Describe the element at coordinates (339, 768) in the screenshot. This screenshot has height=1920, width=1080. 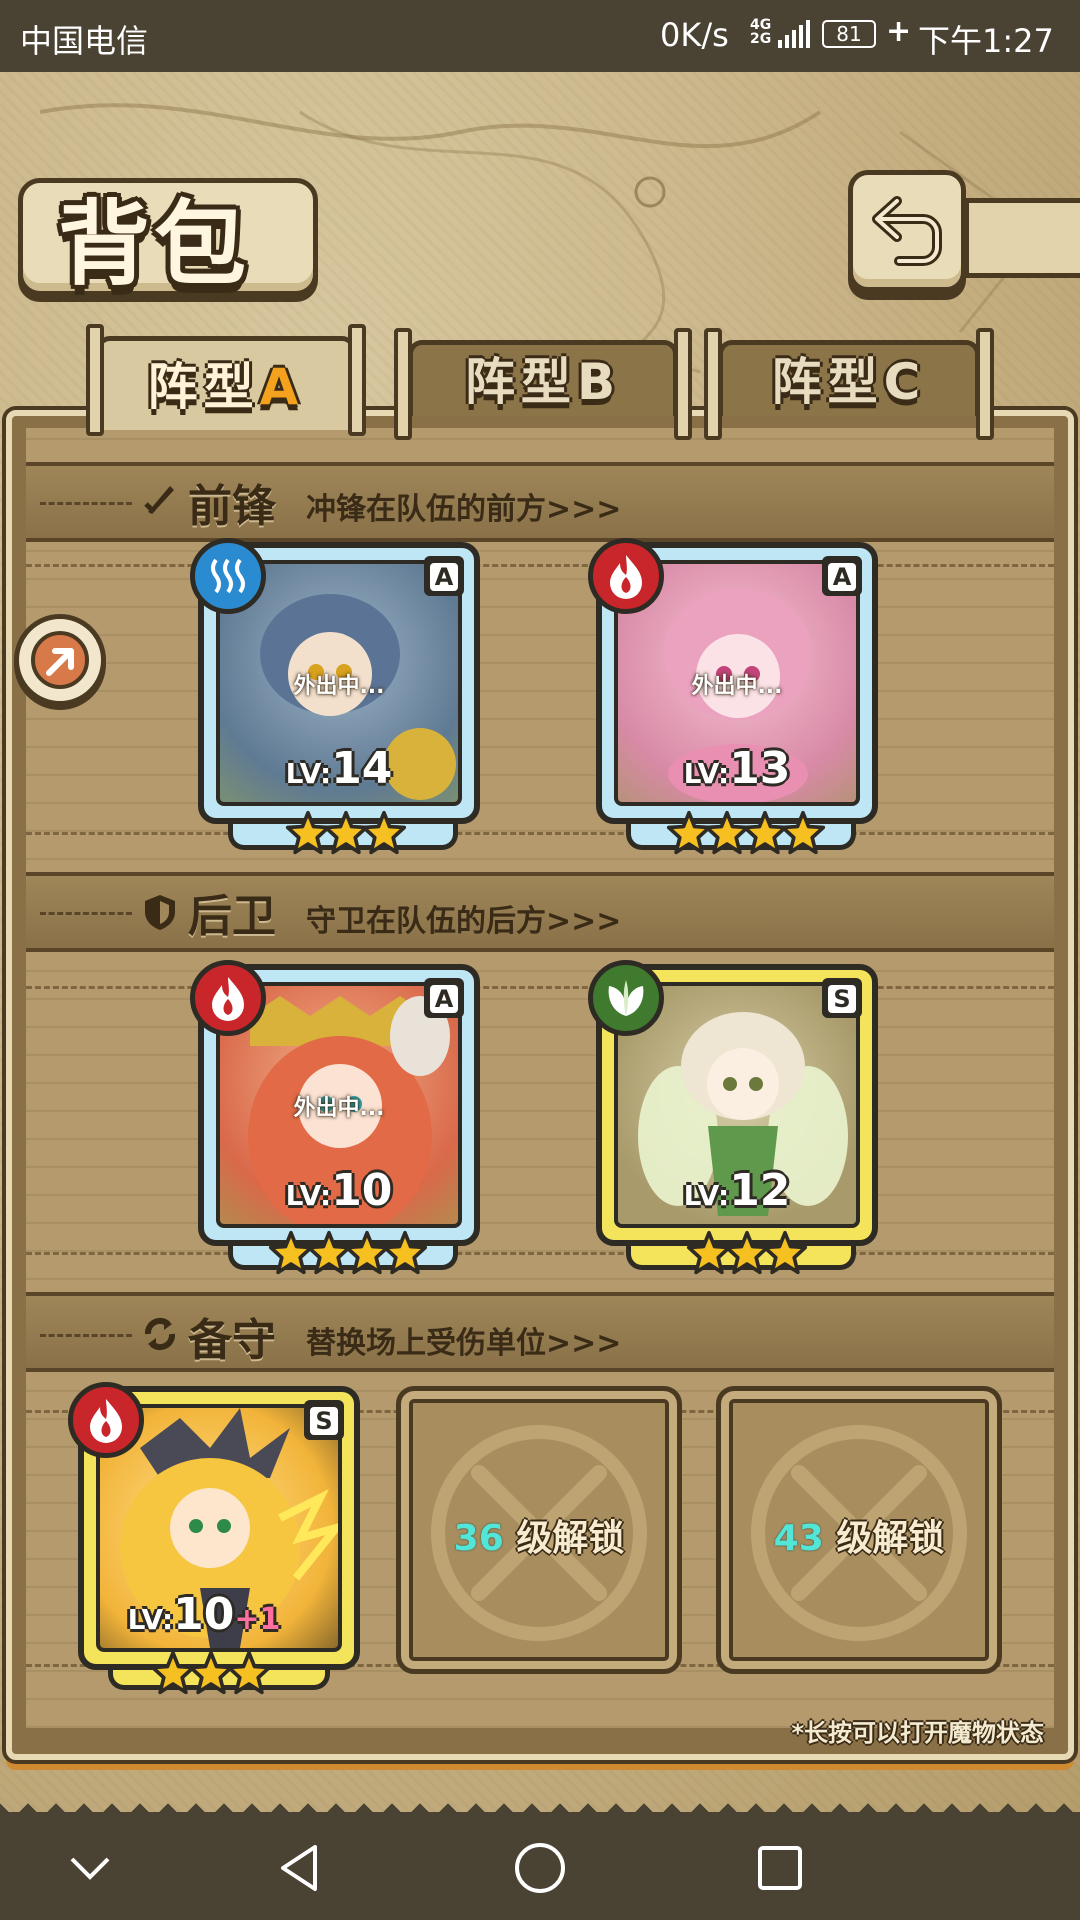
I see `level-label: LV:14` at that location.